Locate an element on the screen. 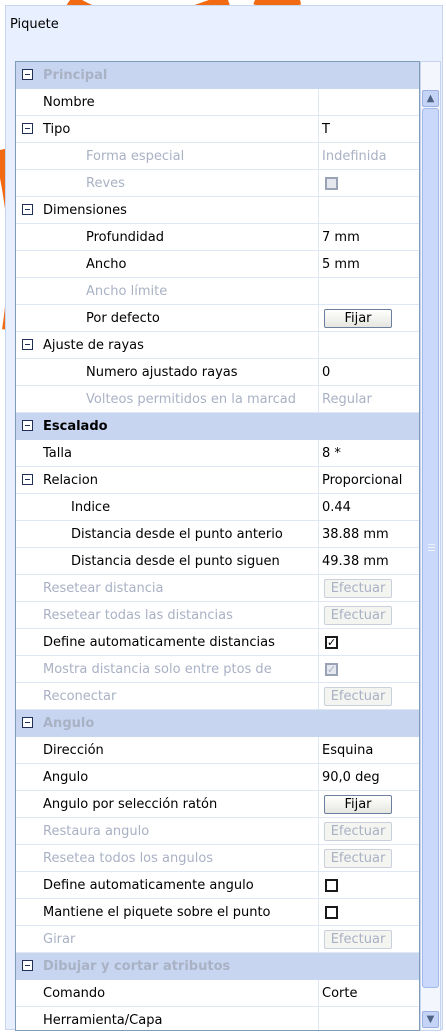  property-value-cell: Regular is located at coordinates (369, 399).